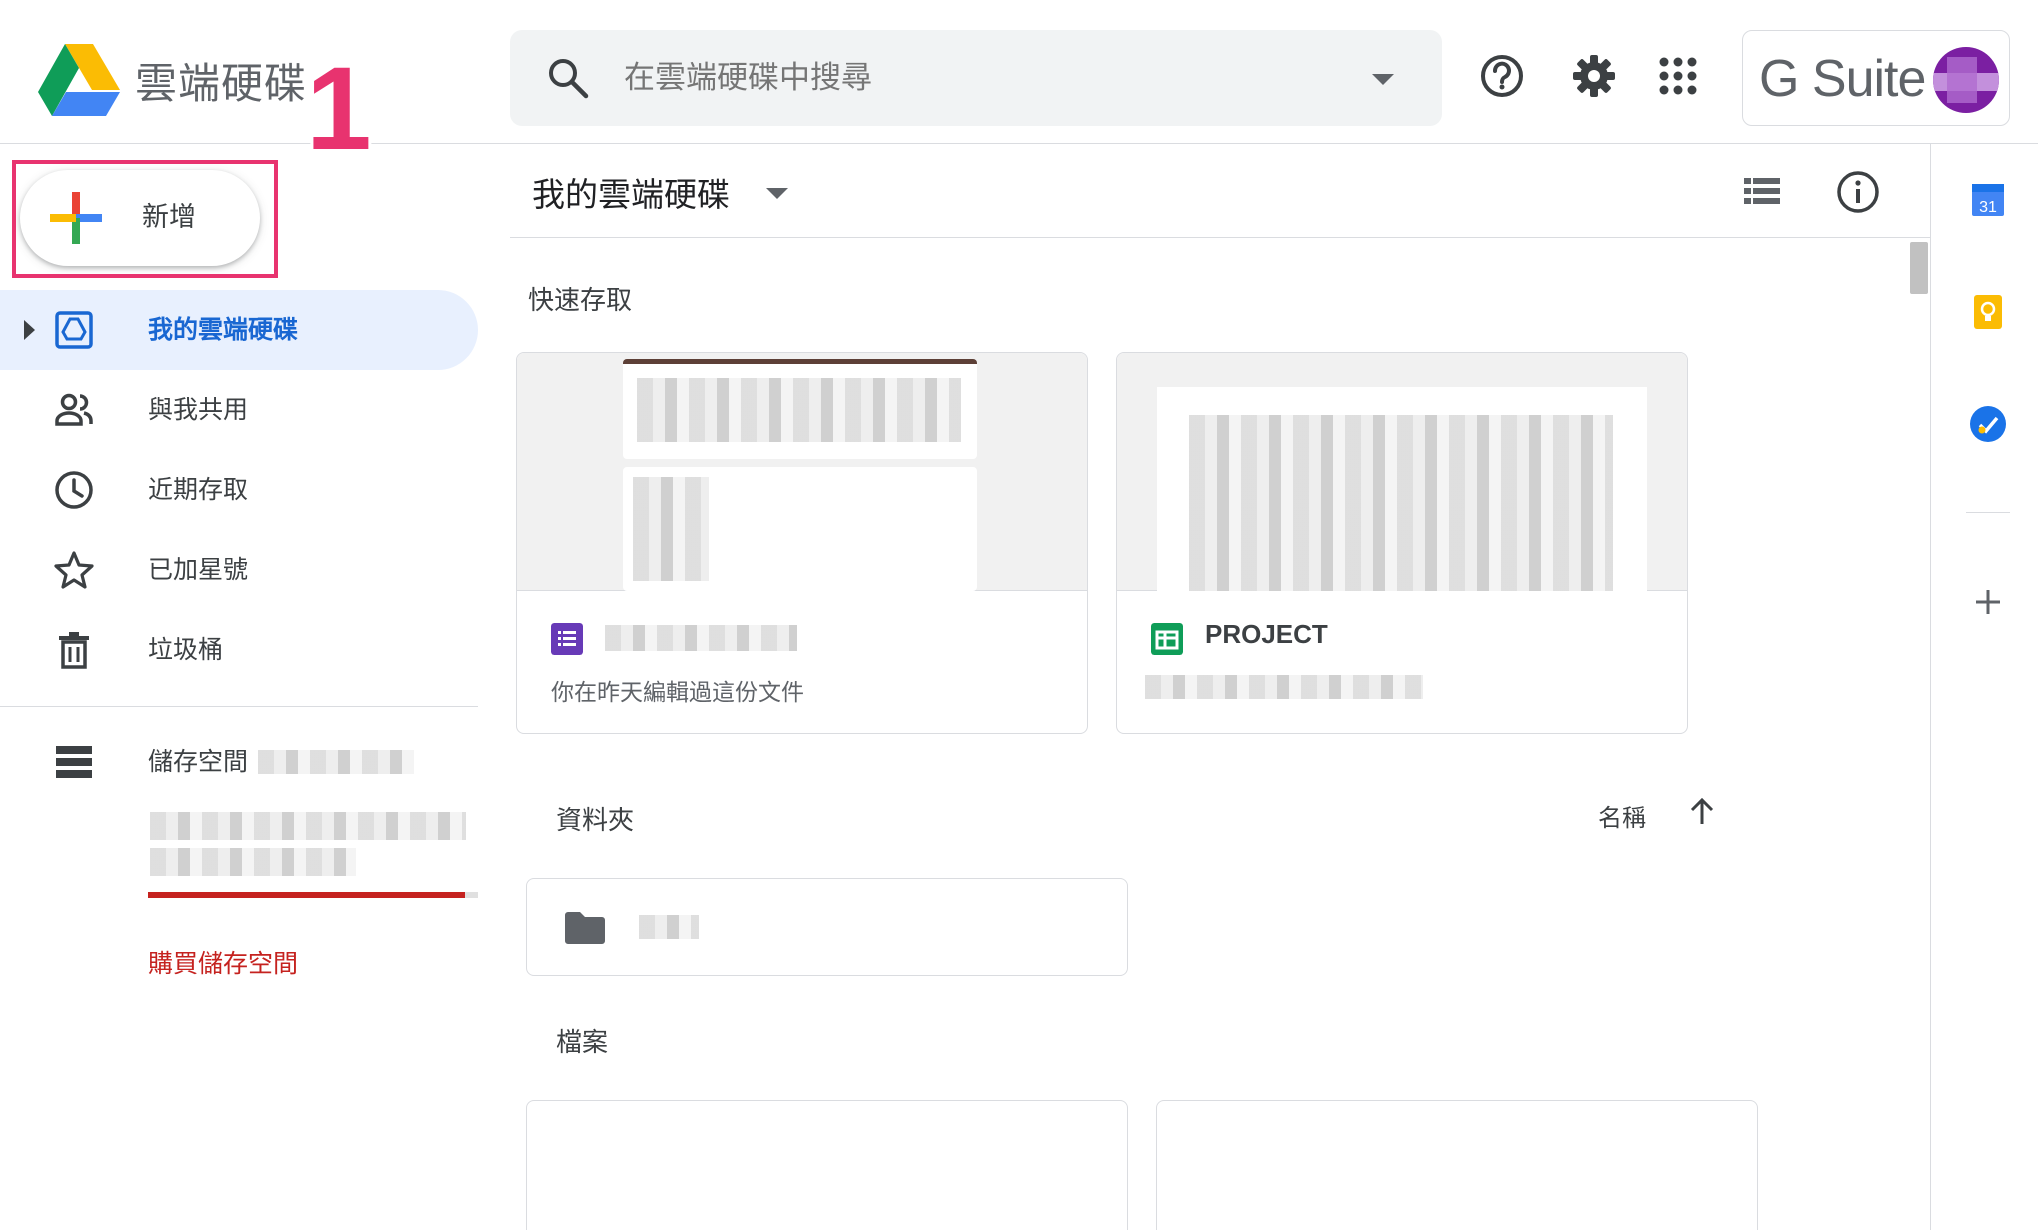 Image resolution: width=2038 pixels, height=1230 pixels. Describe the element at coordinates (74, 570) in the screenshot. I see `star-icon` at that location.